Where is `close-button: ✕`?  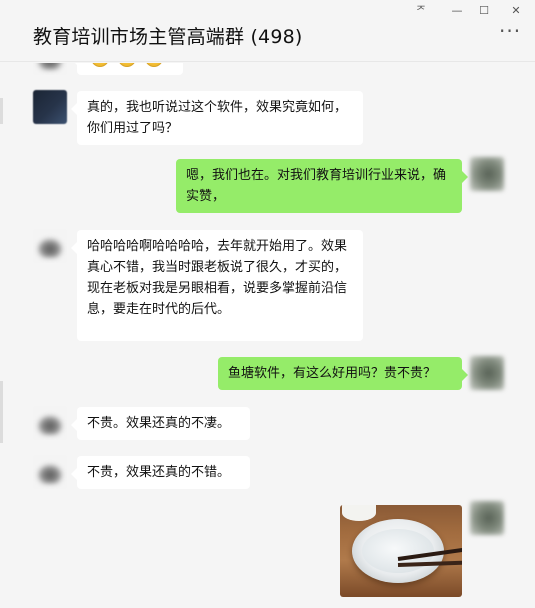 close-button: ✕ is located at coordinates (516, 11).